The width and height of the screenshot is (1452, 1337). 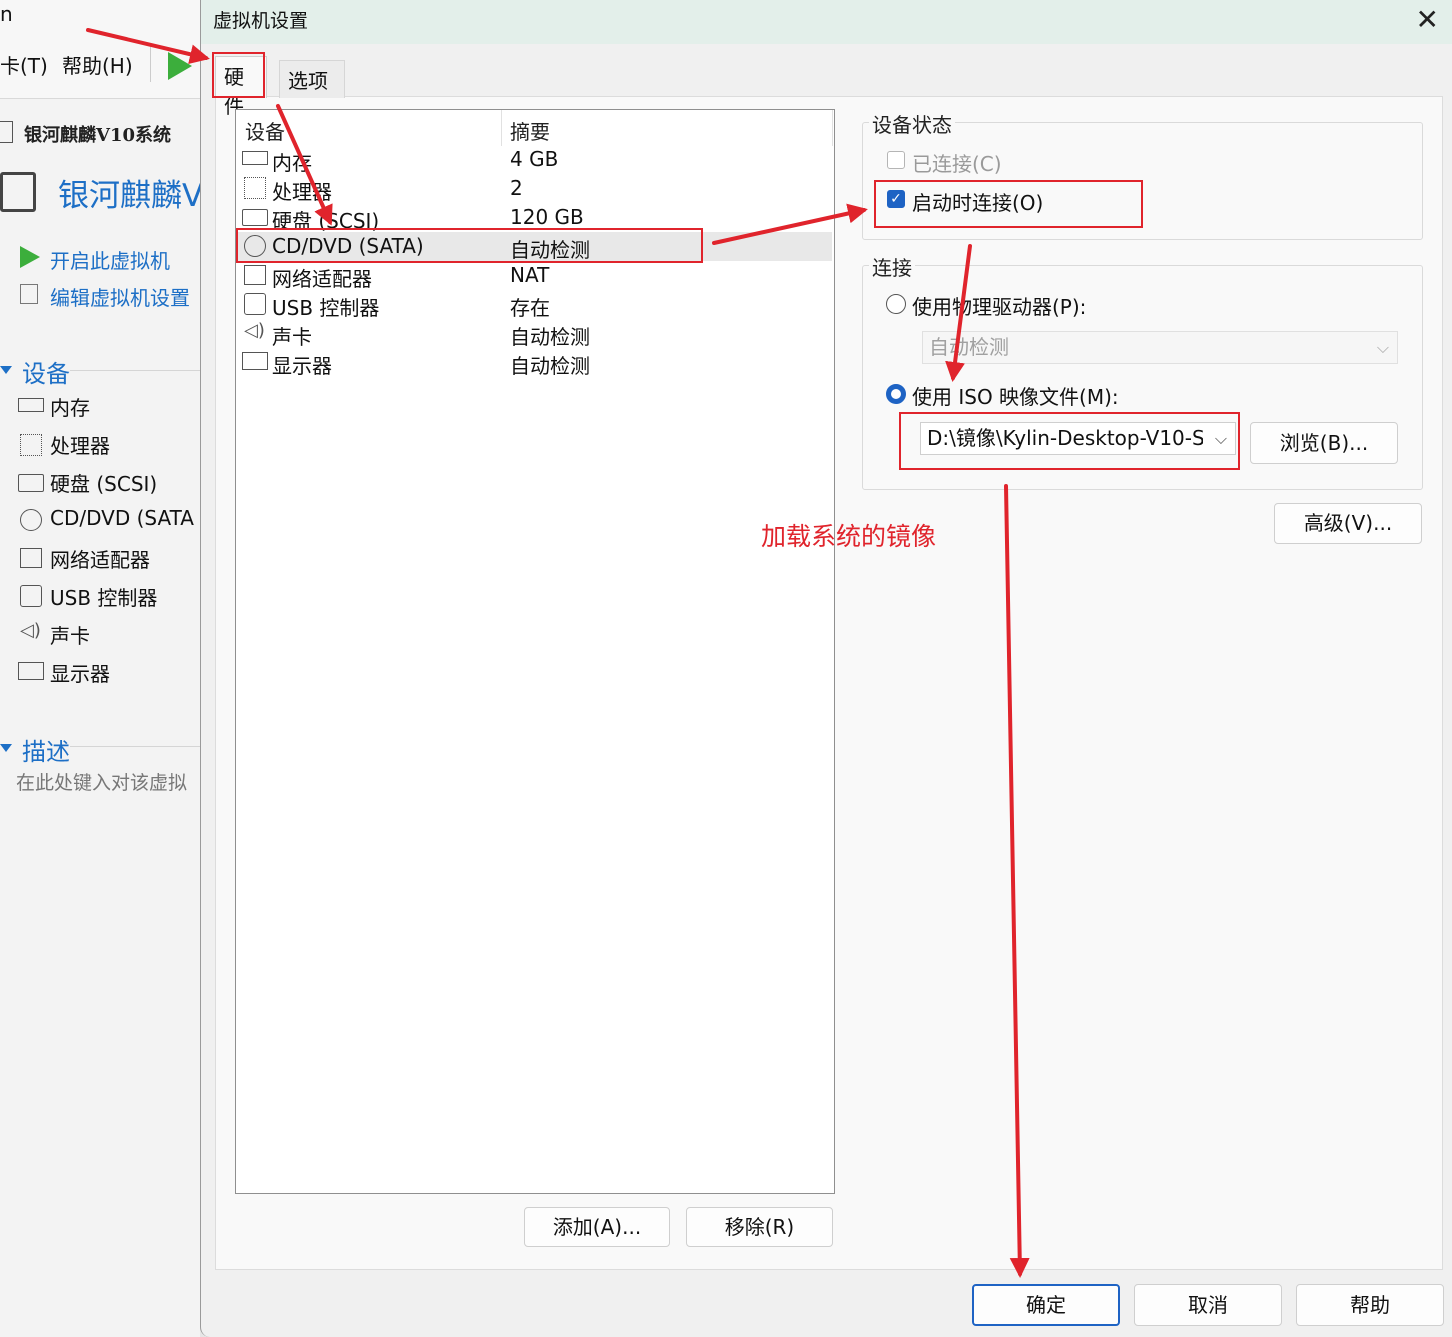 I want to click on description-placeholder: 在此处键入对该虚拟, so click(x=101, y=781).